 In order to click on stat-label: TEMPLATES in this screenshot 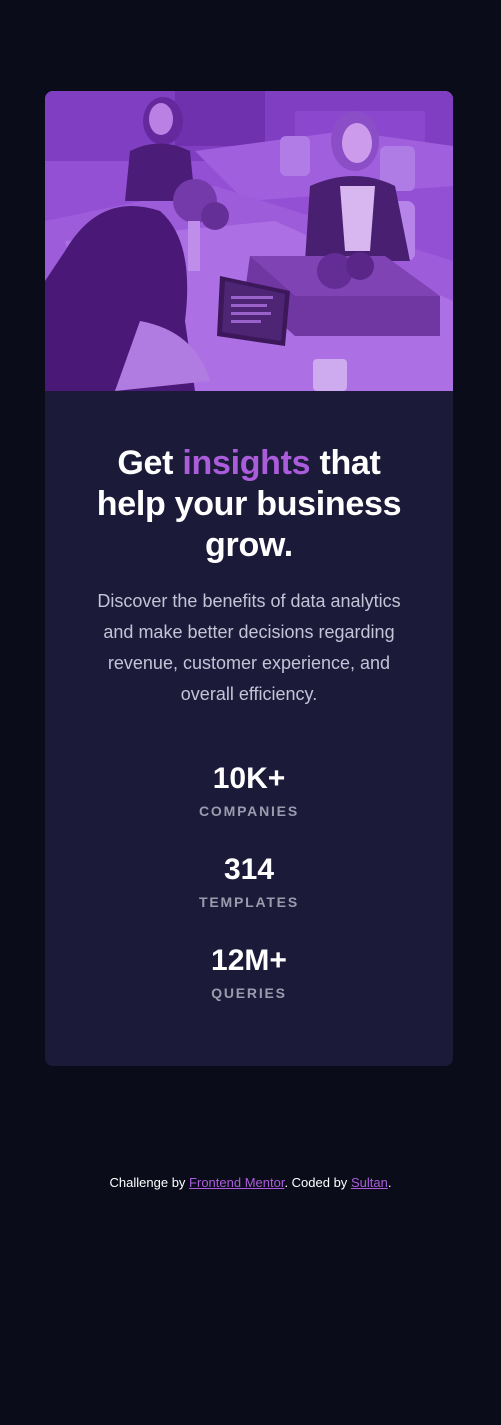, I will do `click(249, 902)`.